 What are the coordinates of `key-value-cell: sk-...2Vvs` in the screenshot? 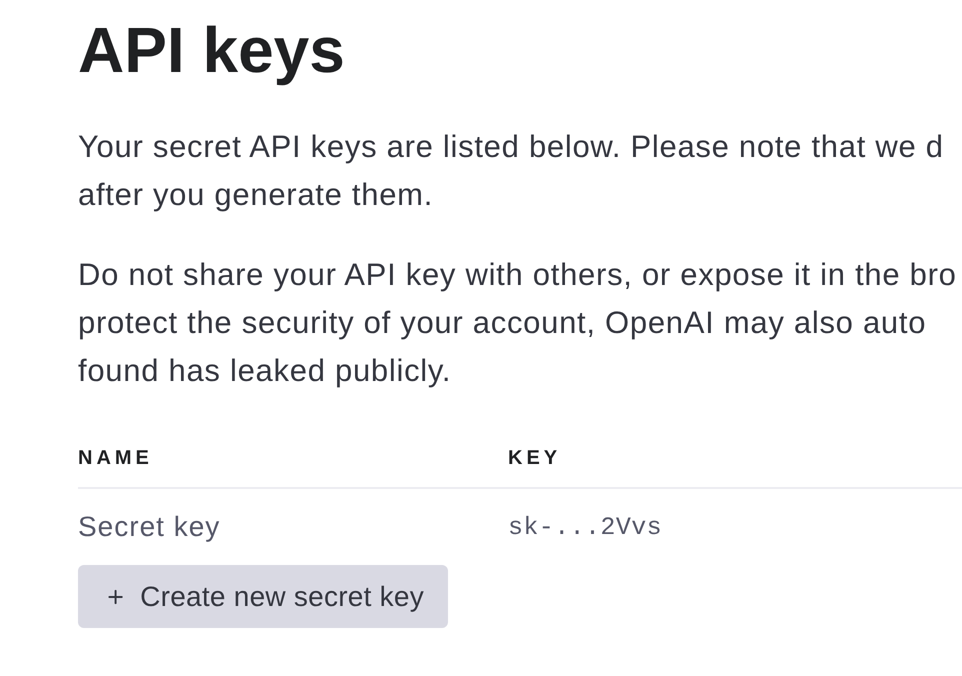 It's located at (585, 527).